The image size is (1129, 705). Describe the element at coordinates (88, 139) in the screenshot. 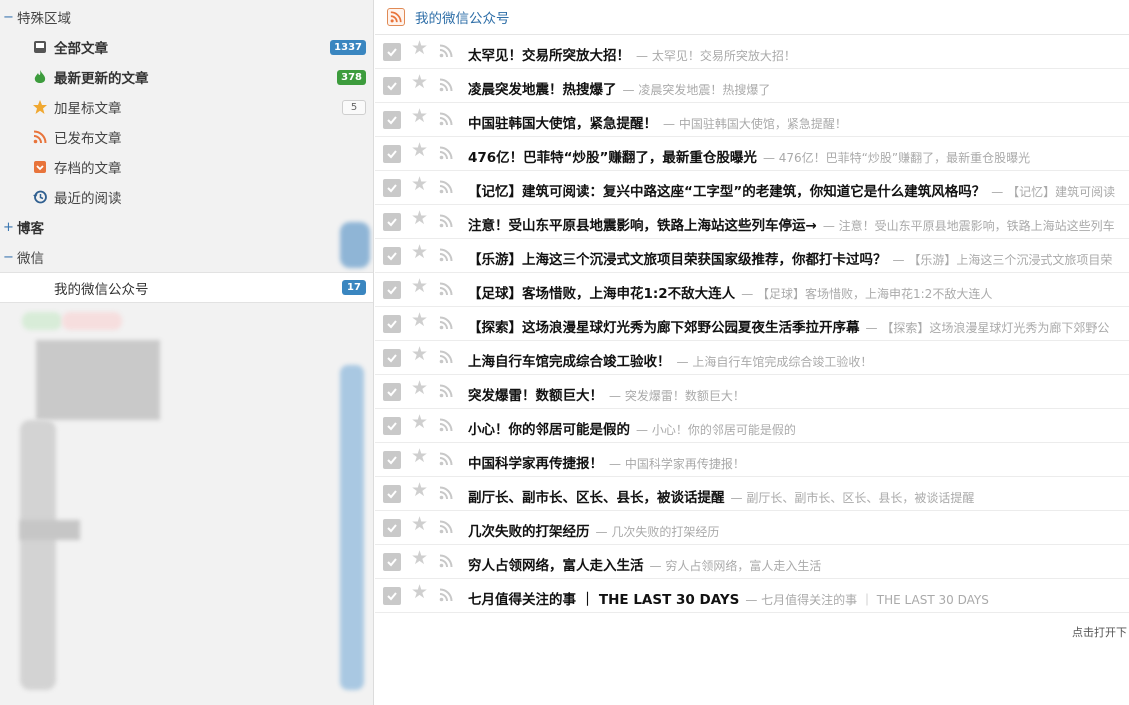

I see `sidebar-item-label: 已发布文章` at that location.